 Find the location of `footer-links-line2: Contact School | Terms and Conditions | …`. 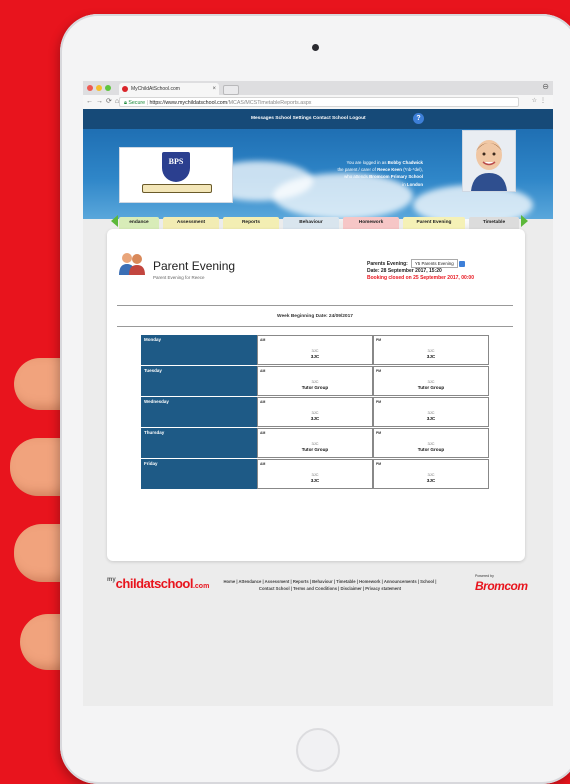

footer-links-line2: Contact School | Terms and Conditions | … is located at coordinates (330, 588).